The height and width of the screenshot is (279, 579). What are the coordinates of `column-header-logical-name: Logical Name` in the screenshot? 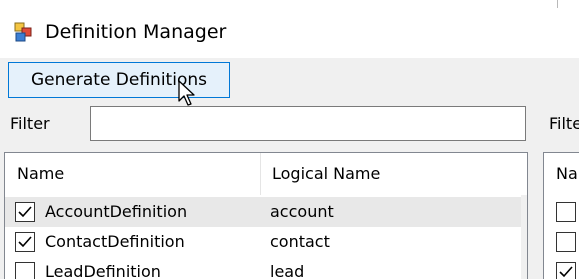 It's located at (393, 174).